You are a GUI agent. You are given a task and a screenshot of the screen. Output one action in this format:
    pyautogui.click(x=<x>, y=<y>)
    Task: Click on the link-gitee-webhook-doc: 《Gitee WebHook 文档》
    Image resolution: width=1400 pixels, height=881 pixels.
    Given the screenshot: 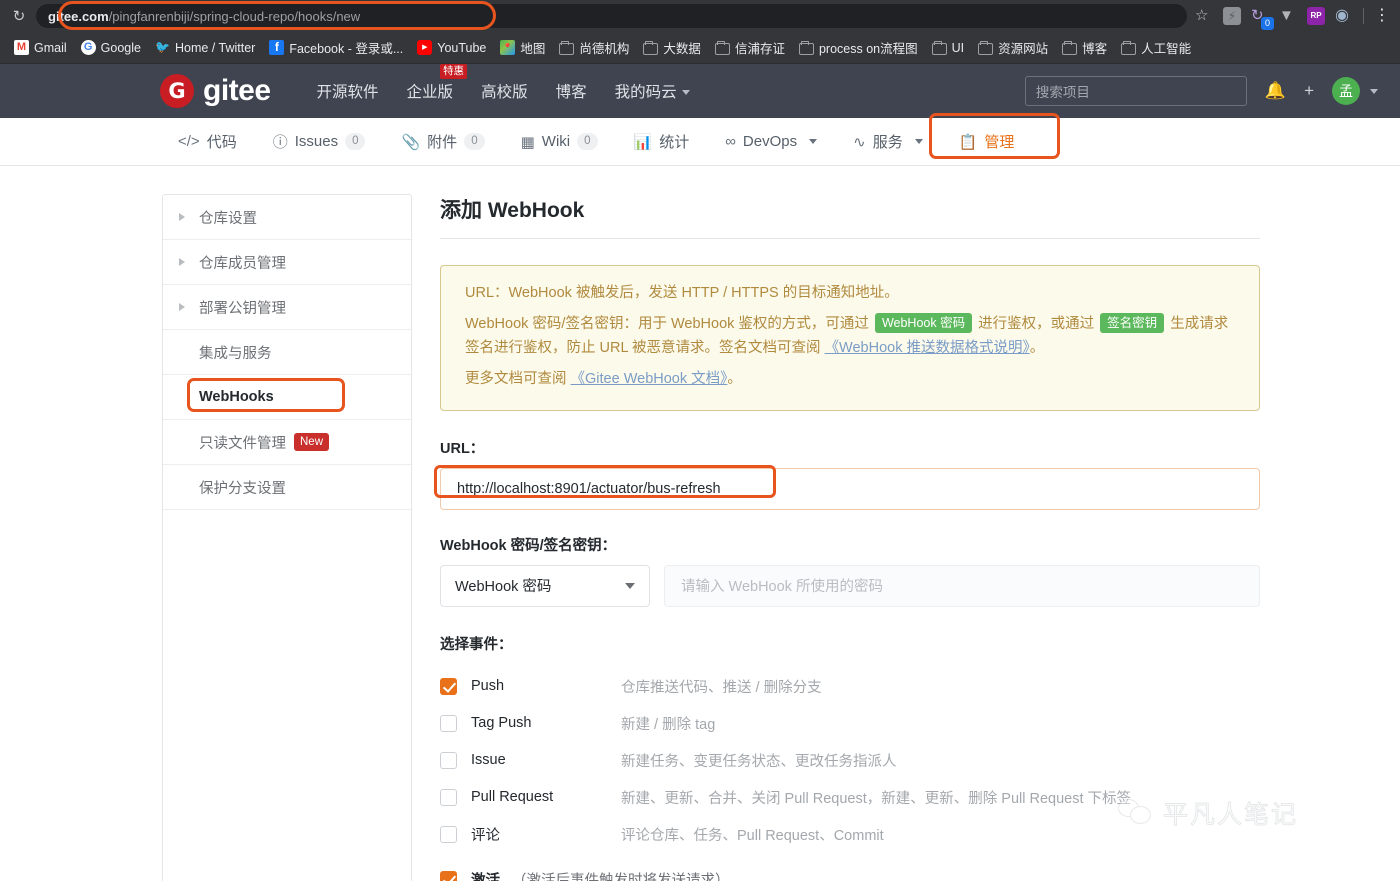 What is the action you would take?
    pyautogui.click(x=649, y=379)
    